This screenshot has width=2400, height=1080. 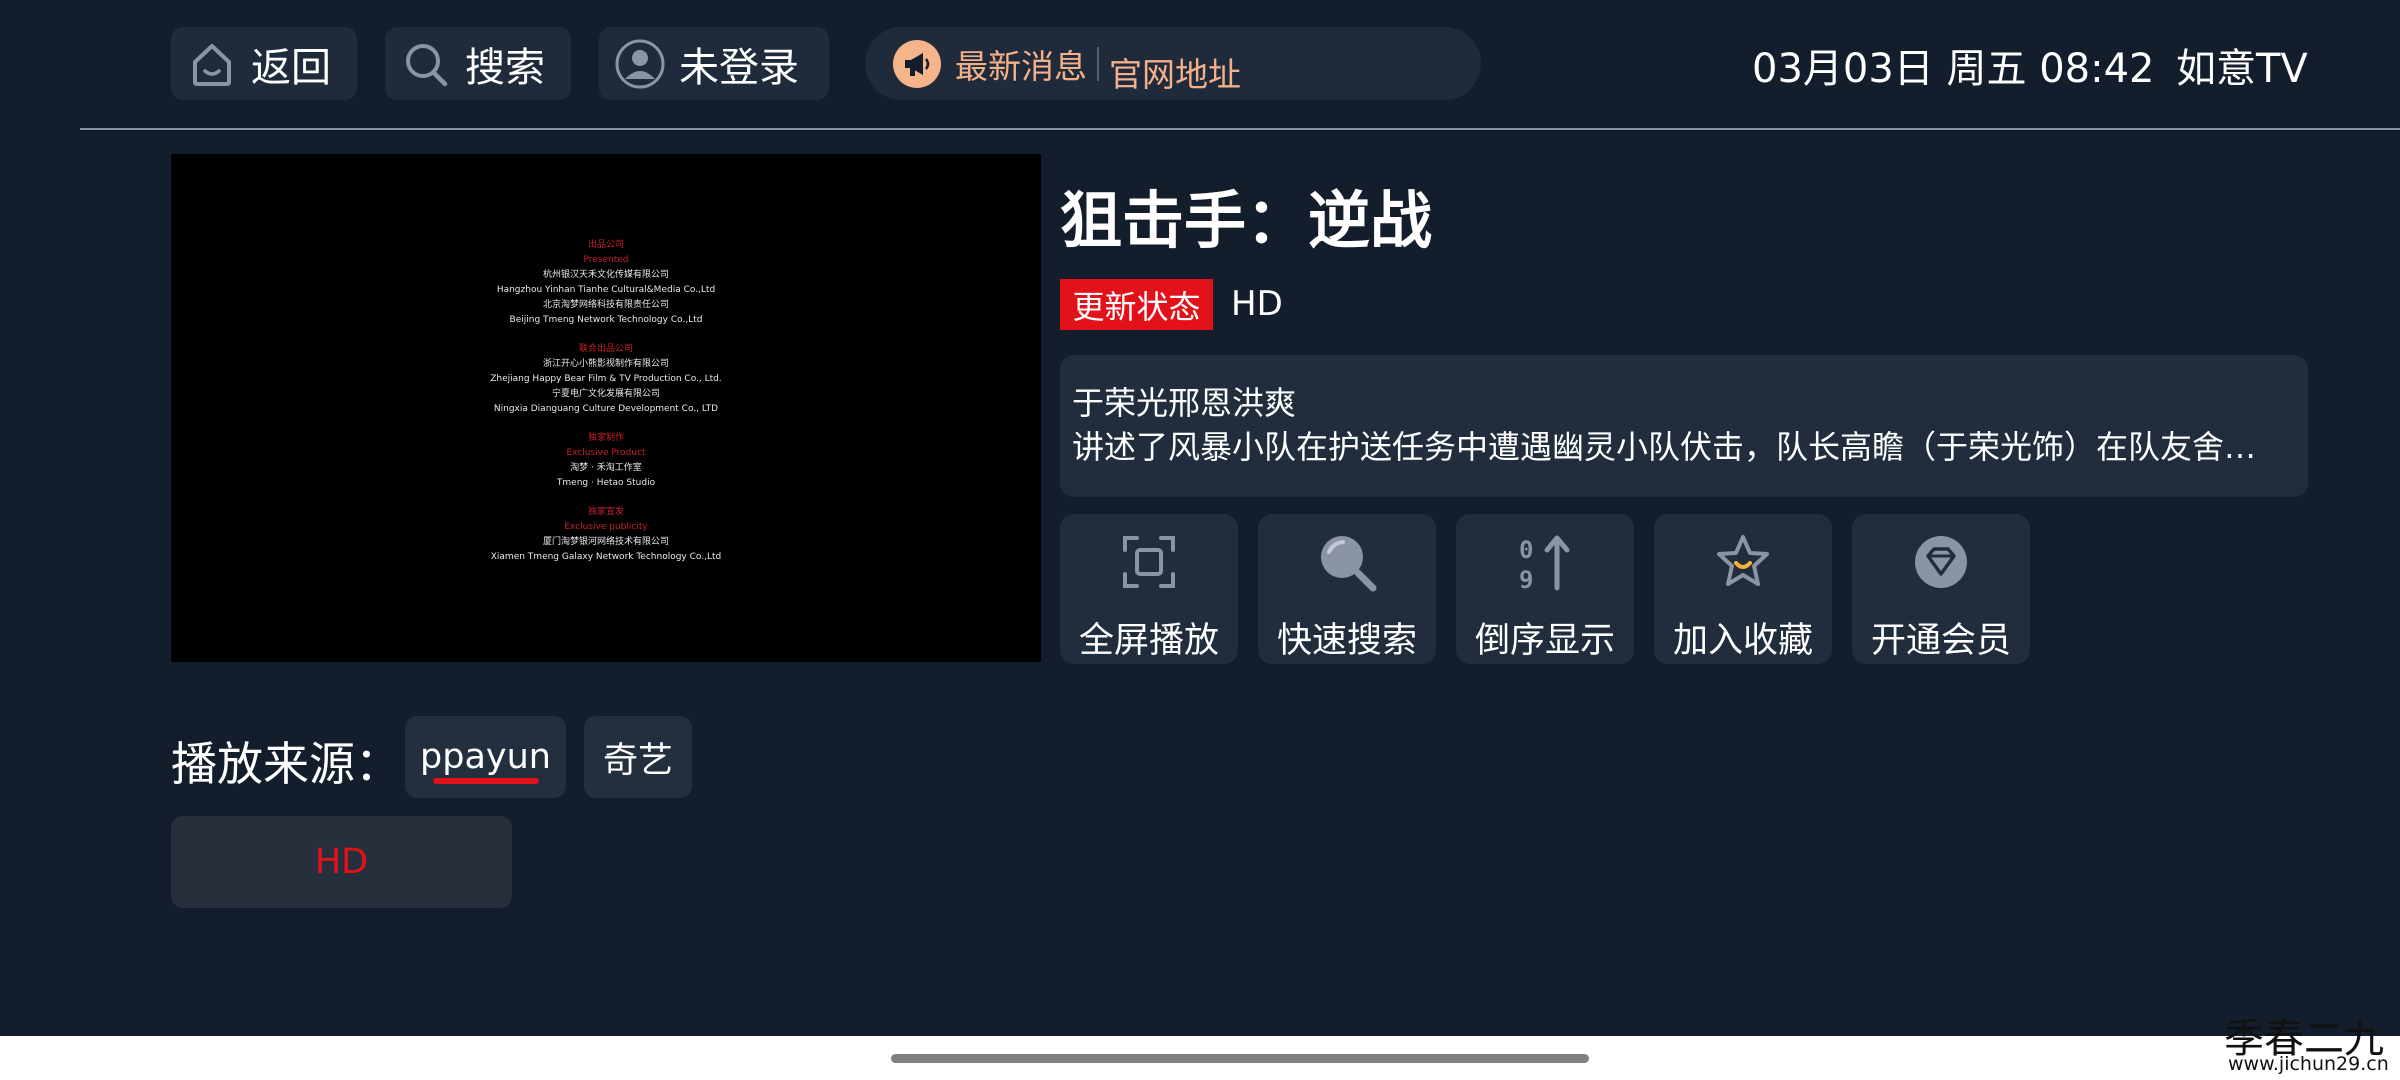 I want to click on source-chip-ppayun: ppayun, so click(x=485, y=757).